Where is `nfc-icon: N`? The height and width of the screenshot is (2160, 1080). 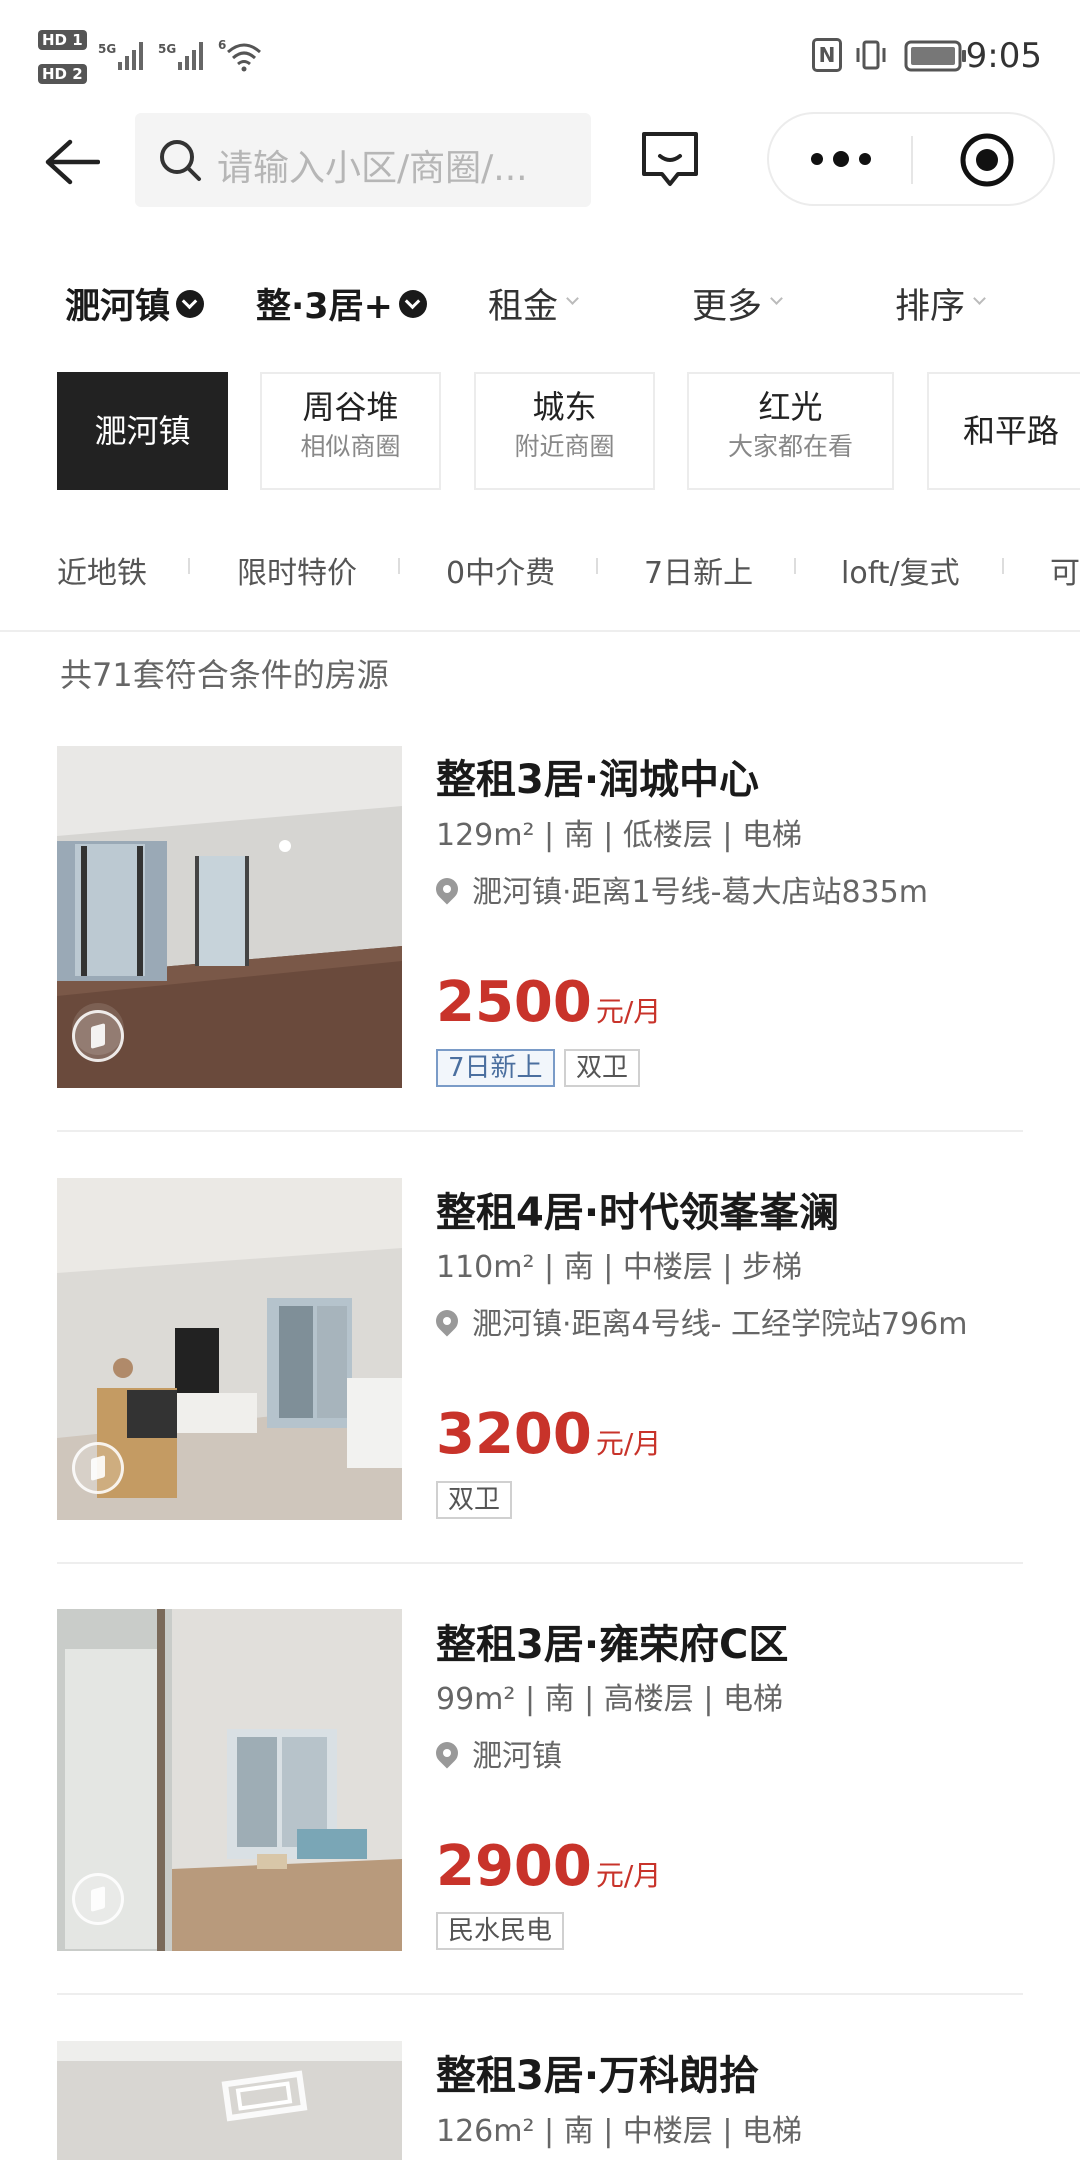 nfc-icon: N is located at coordinates (827, 55).